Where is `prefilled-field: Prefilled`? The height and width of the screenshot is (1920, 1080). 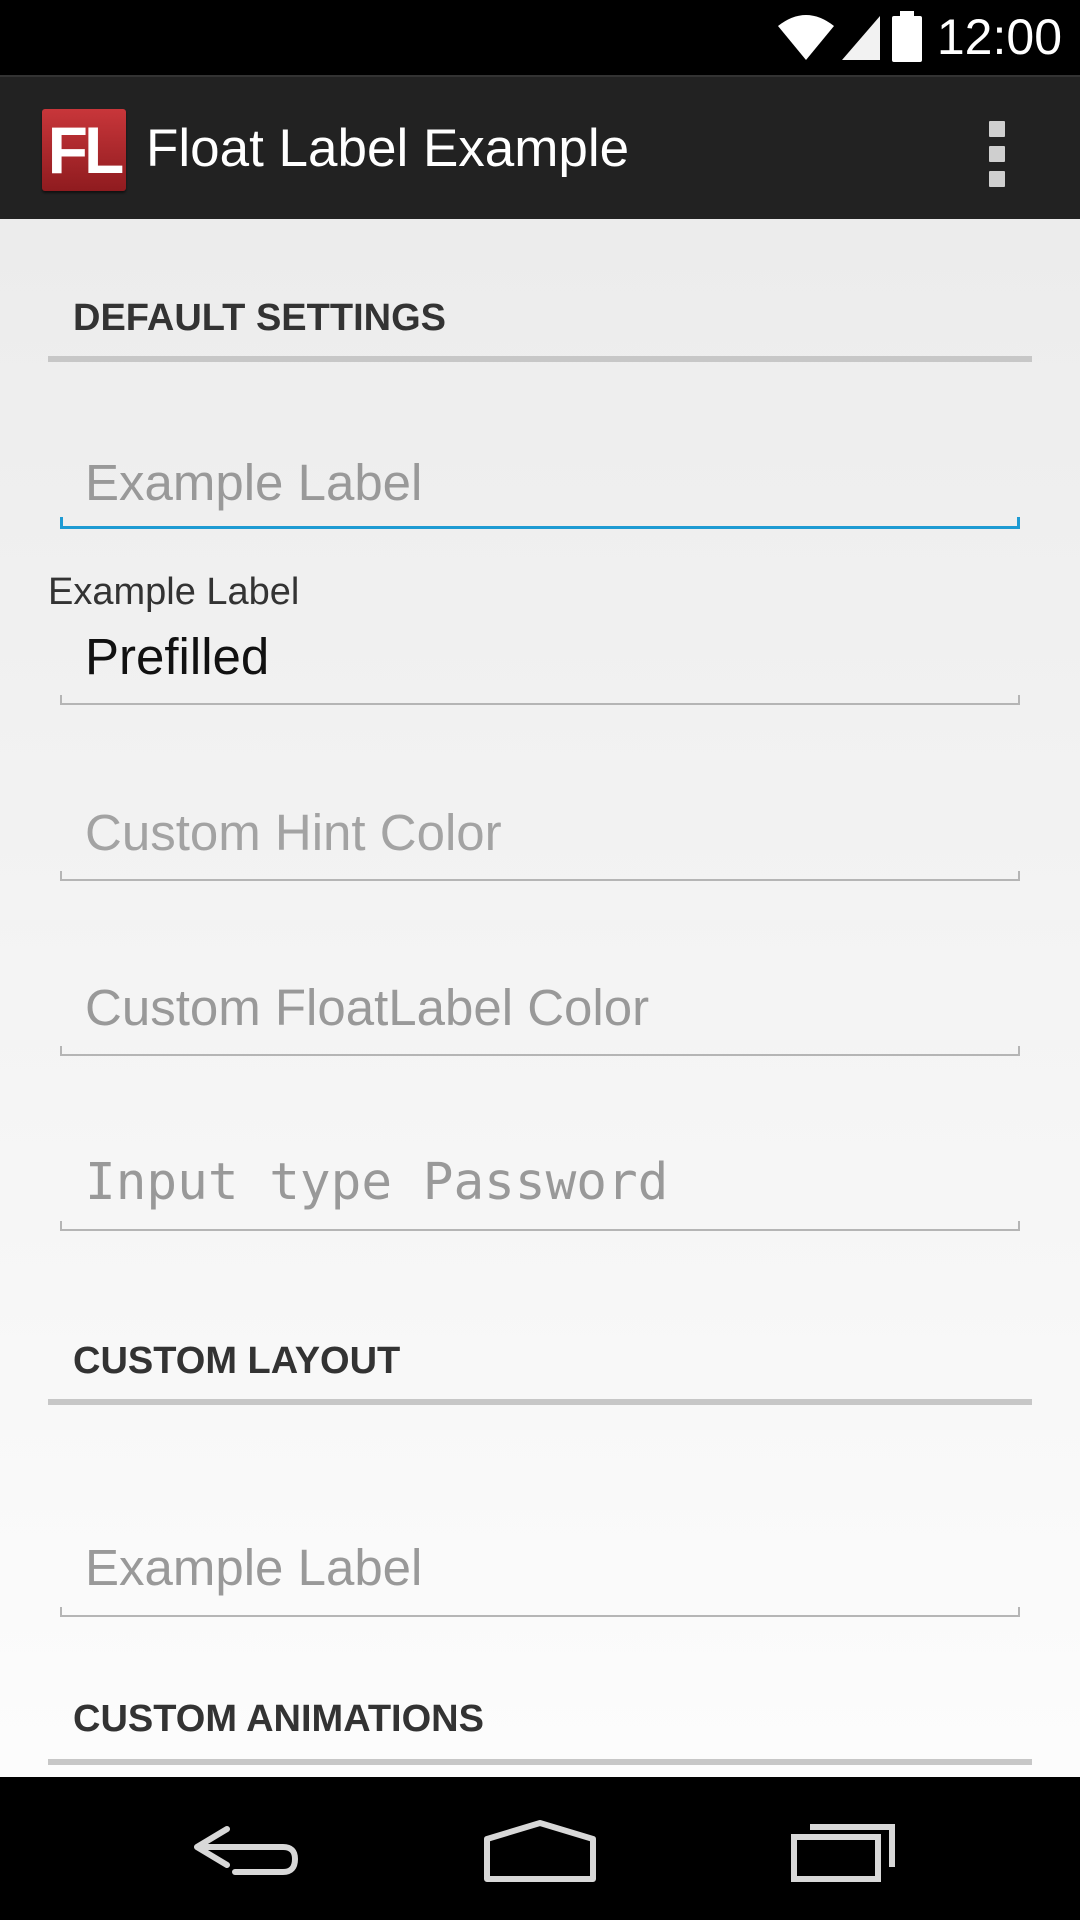 prefilled-field: Prefilled is located at coordinates (540, 662).